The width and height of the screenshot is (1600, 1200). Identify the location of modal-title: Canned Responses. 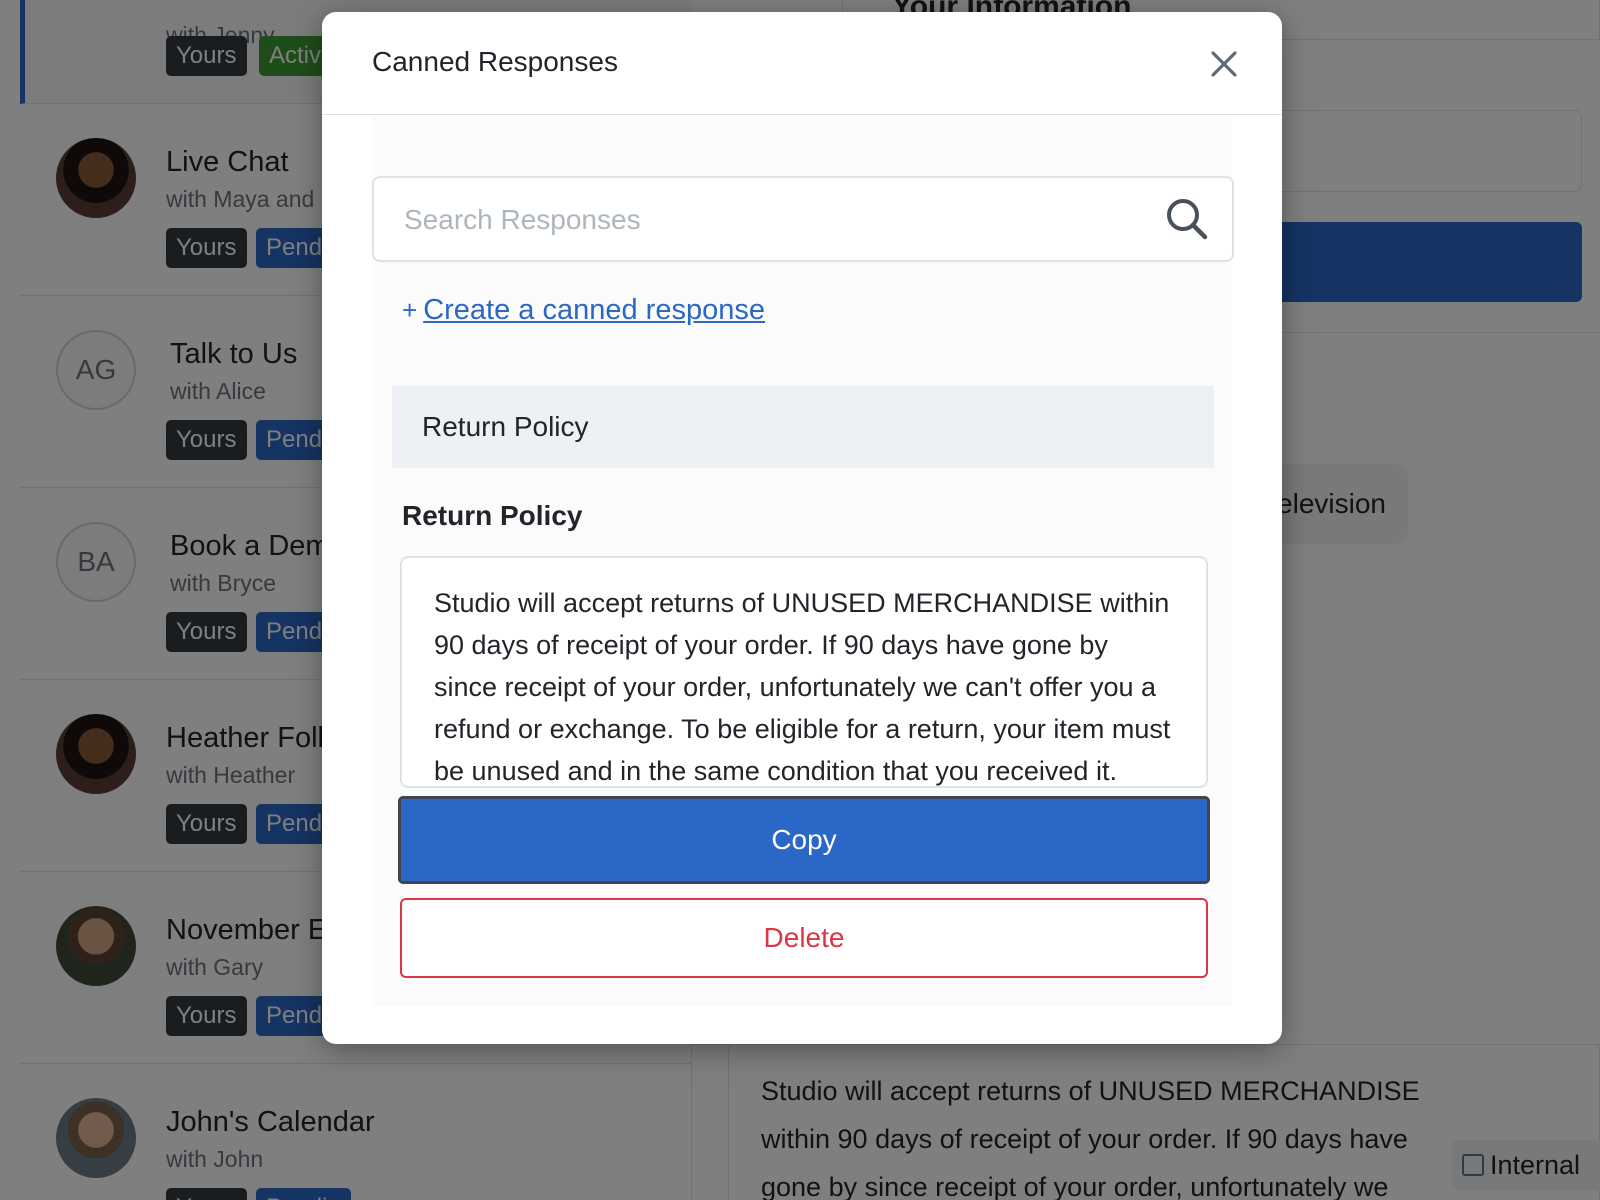
(495, 61).